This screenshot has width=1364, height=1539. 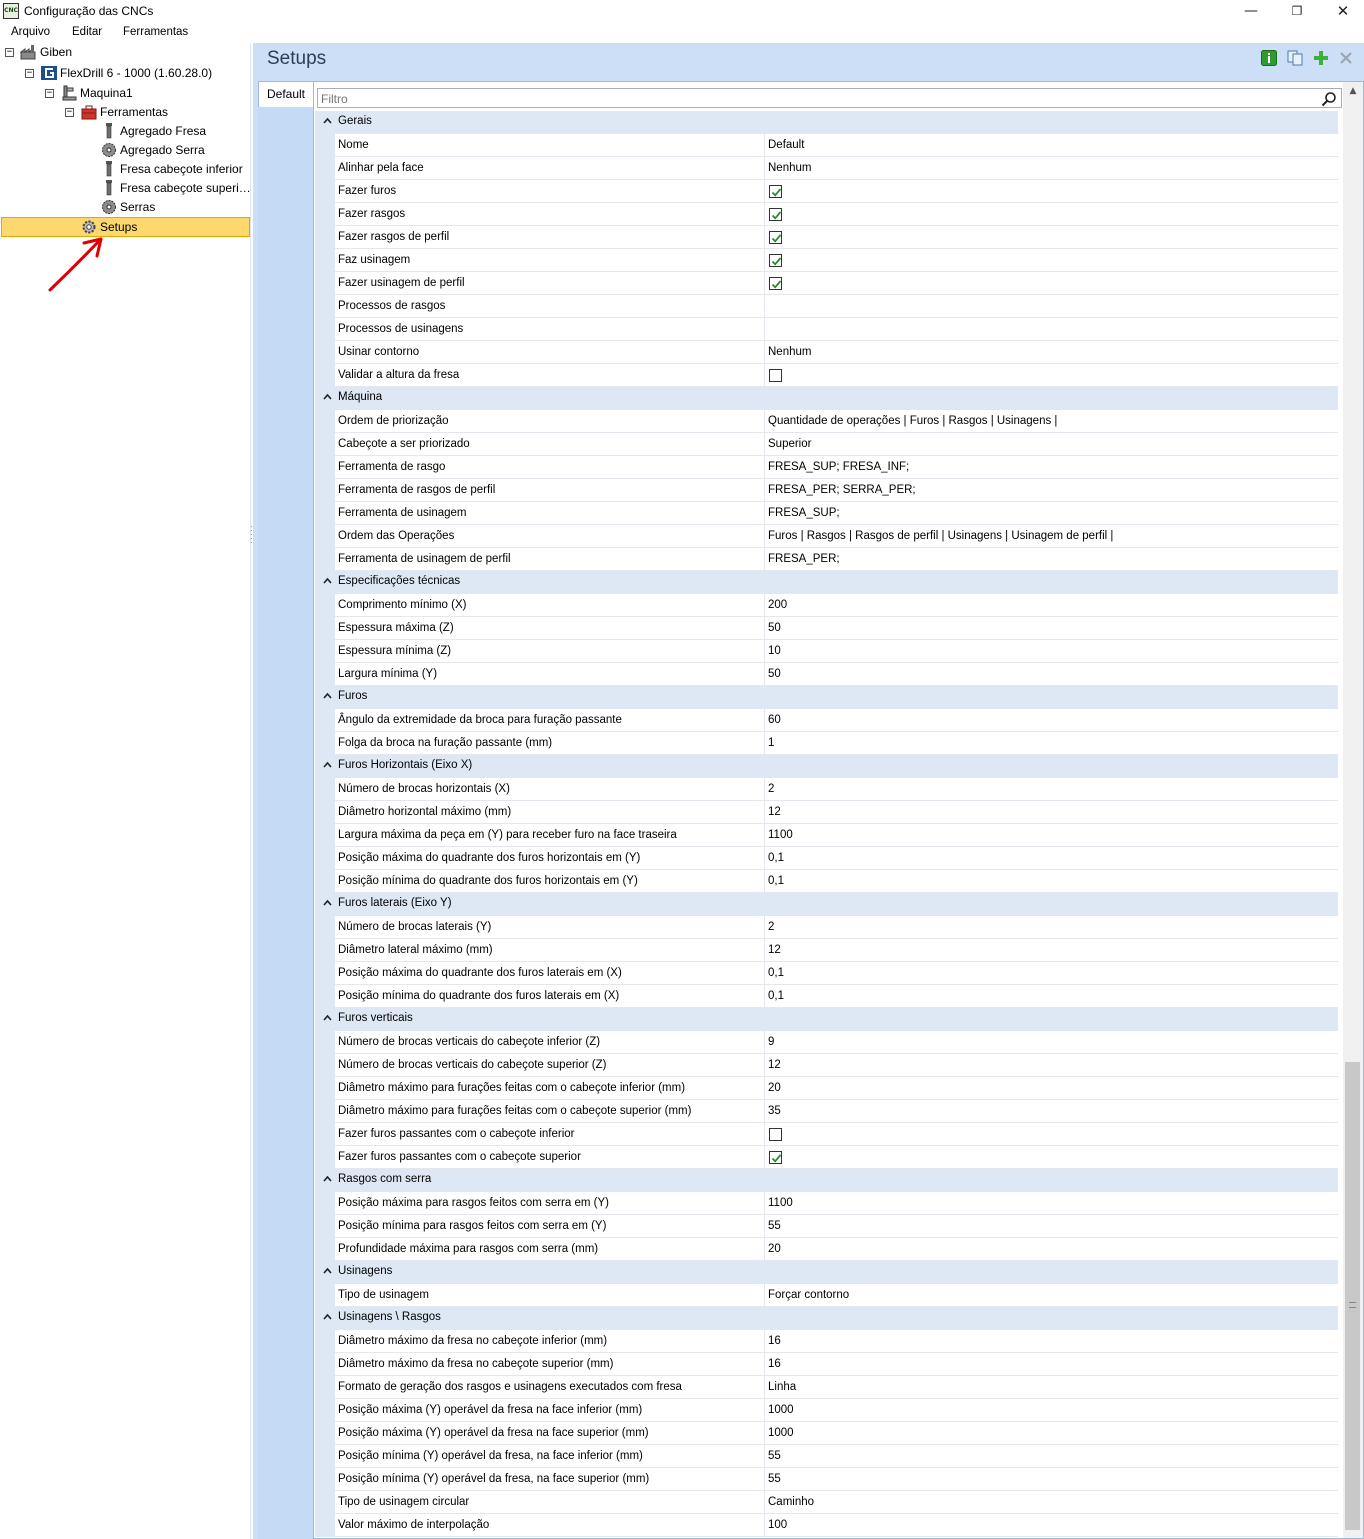 I want to click on property-value: 100, so click(x=1051, y=1525).